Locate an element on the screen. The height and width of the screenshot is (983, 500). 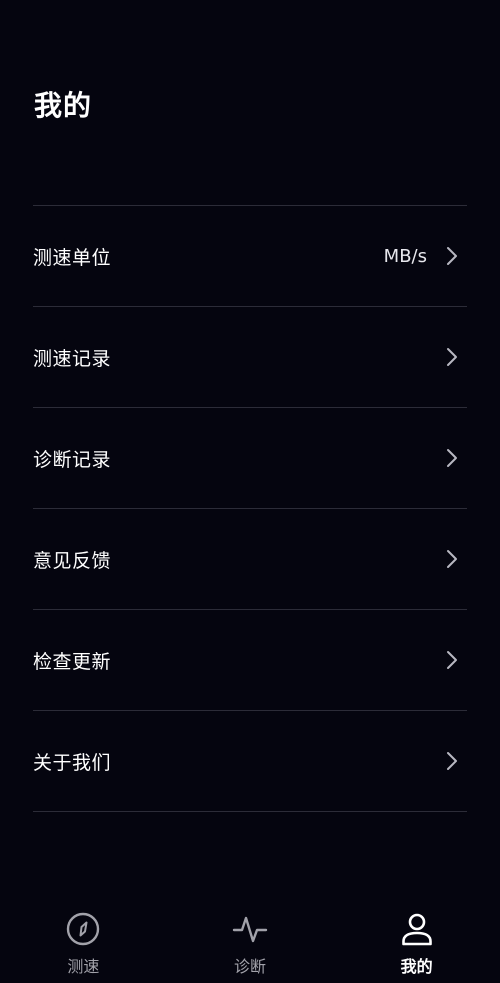
page-title: 我的 is located at coordinates (63, 105).